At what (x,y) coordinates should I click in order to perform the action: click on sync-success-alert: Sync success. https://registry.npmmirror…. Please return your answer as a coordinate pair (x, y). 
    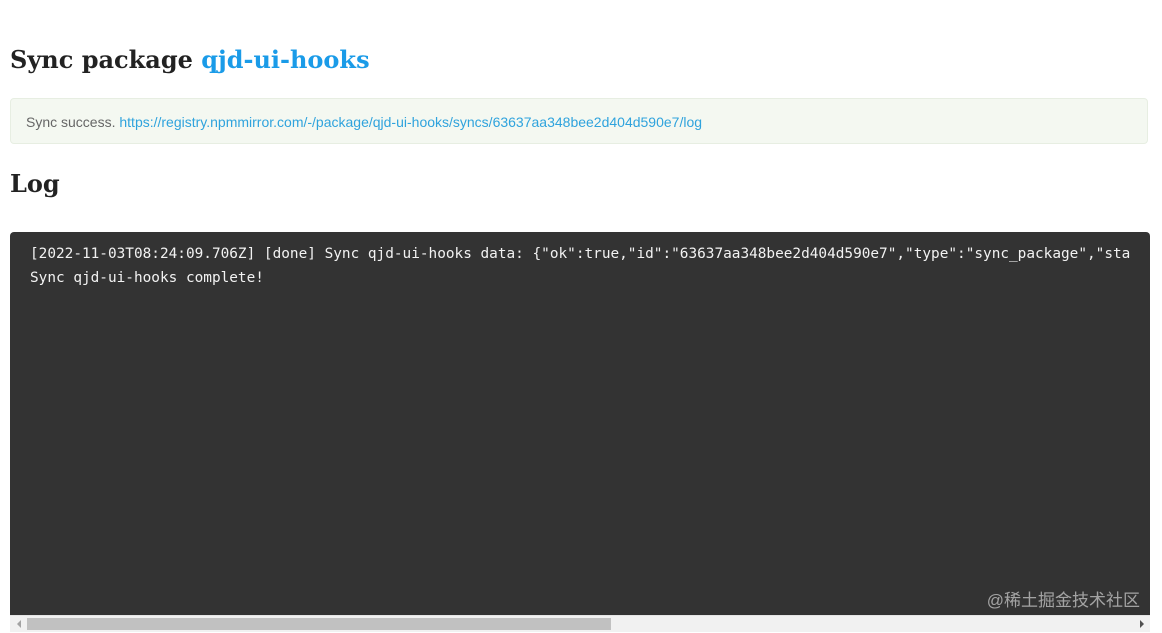
    Looking at the image, I should click on (579, 121).